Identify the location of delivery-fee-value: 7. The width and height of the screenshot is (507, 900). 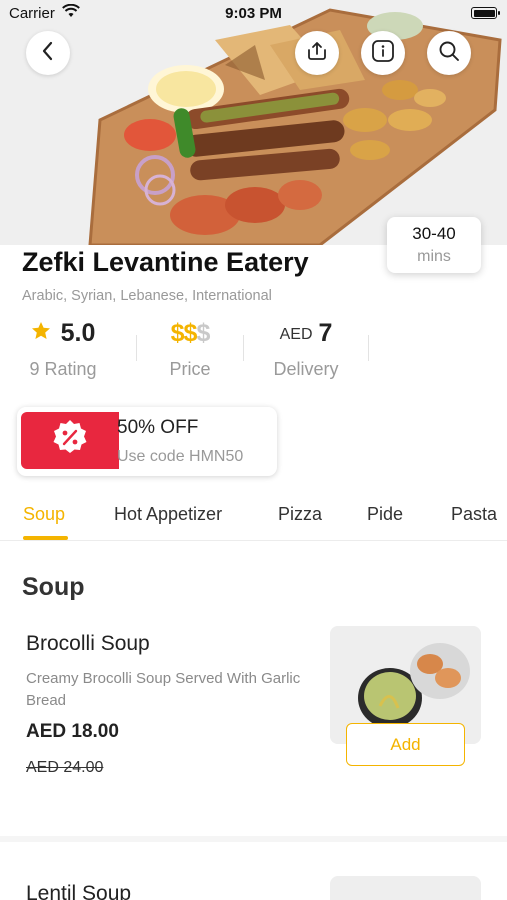
(325, 332).